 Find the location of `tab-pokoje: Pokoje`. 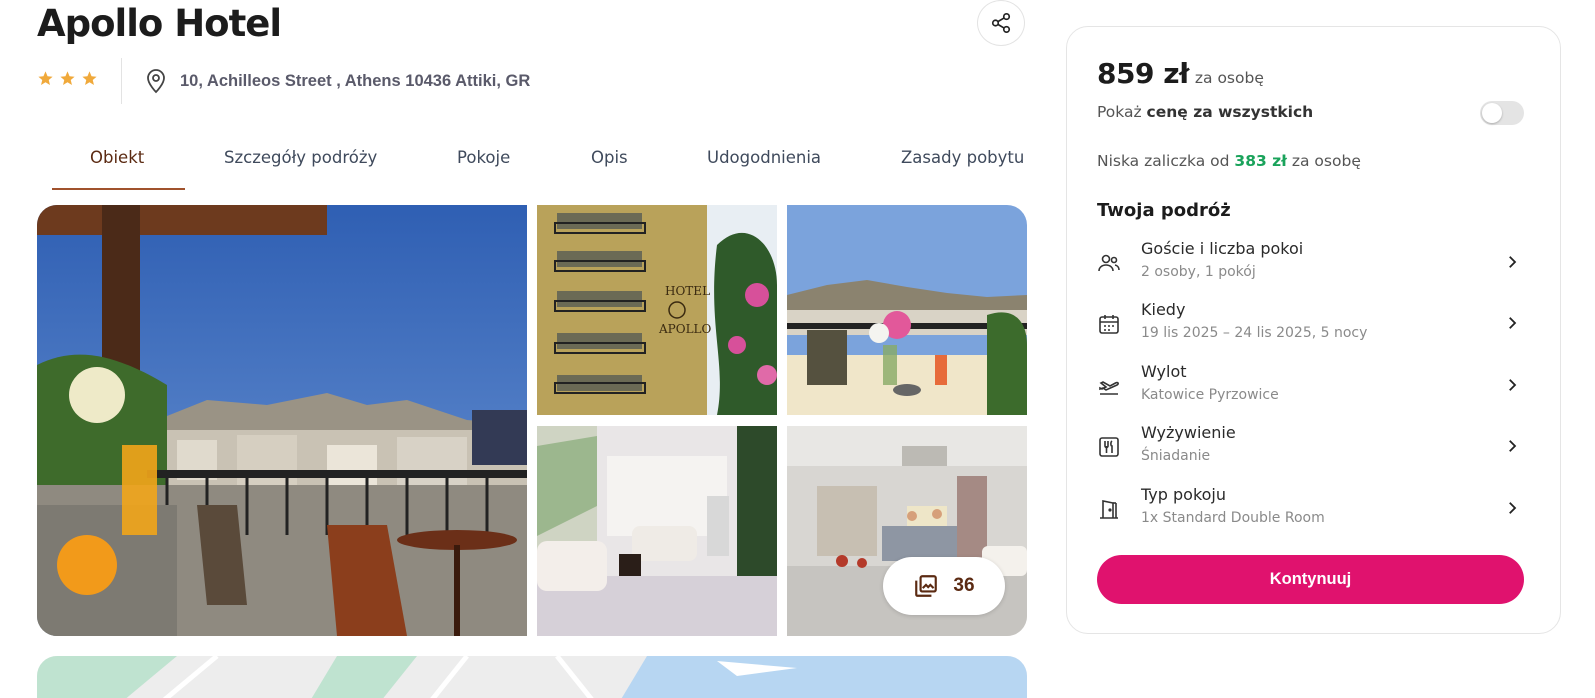

tab-pokoje: Pokoje is located at coordinates (483, 157).